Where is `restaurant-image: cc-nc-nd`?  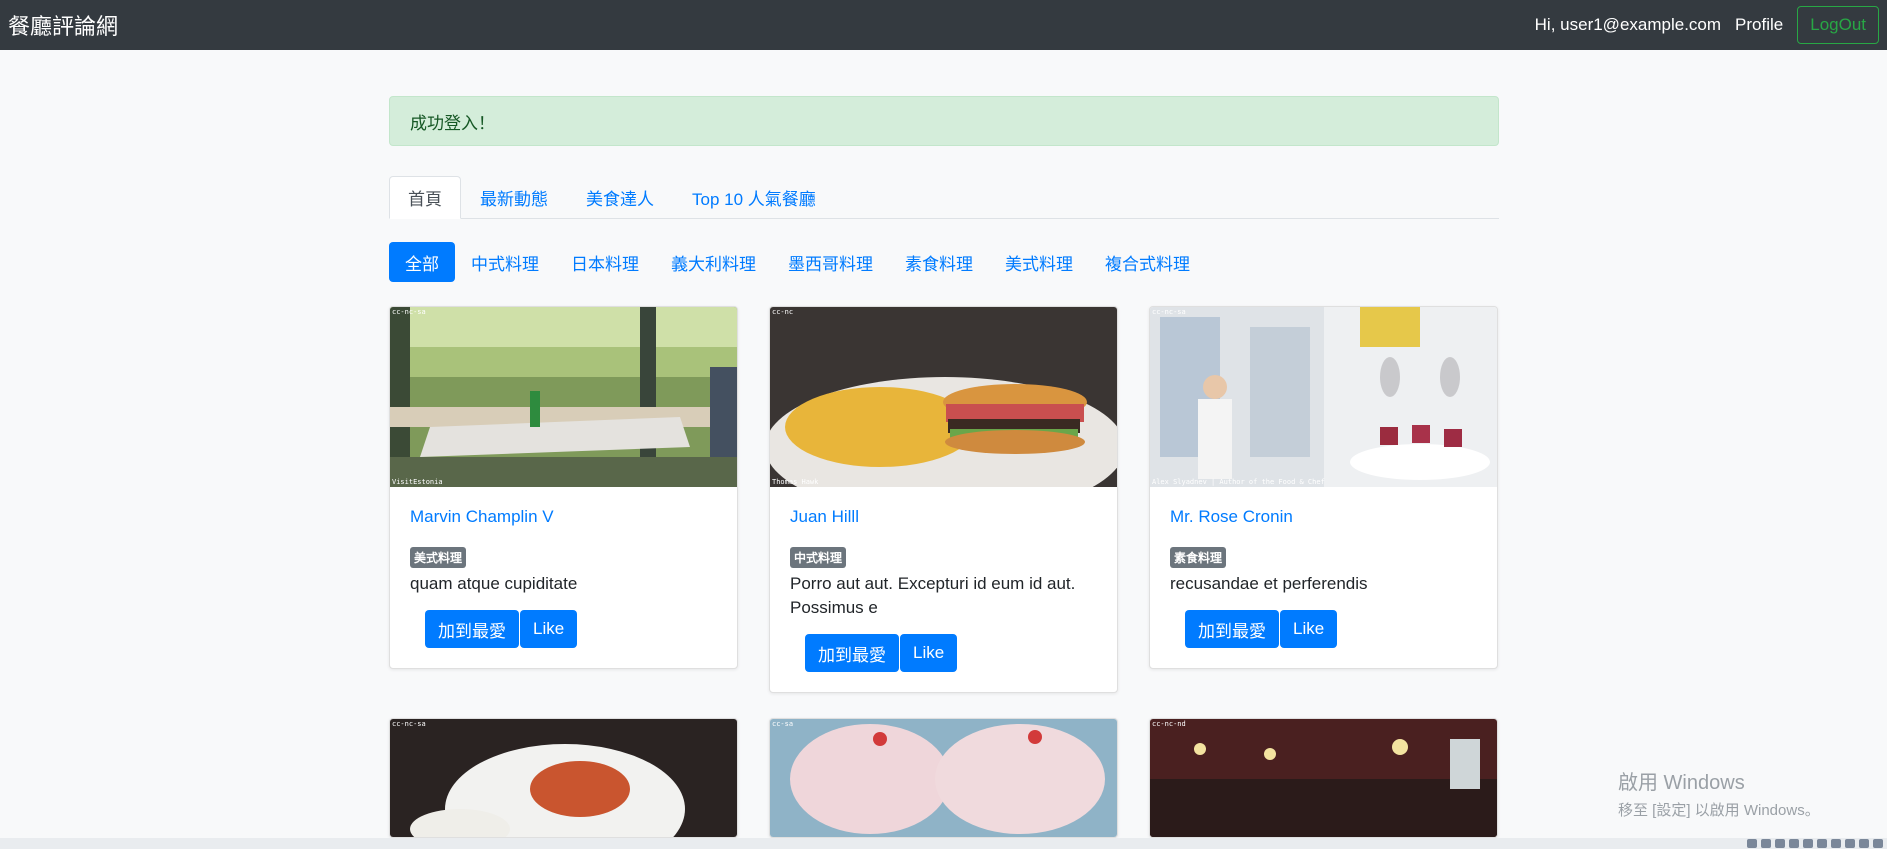 restaurant-image: cc-nc-nd is located at coordinates (1323, 778).